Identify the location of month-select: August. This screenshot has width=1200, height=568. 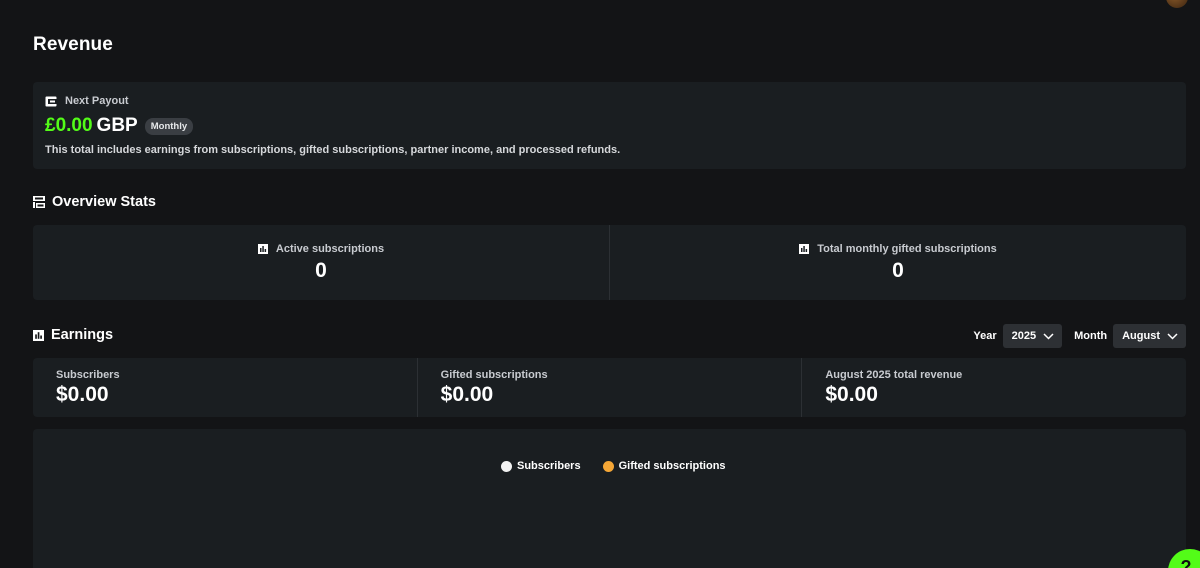
(1149, 336).